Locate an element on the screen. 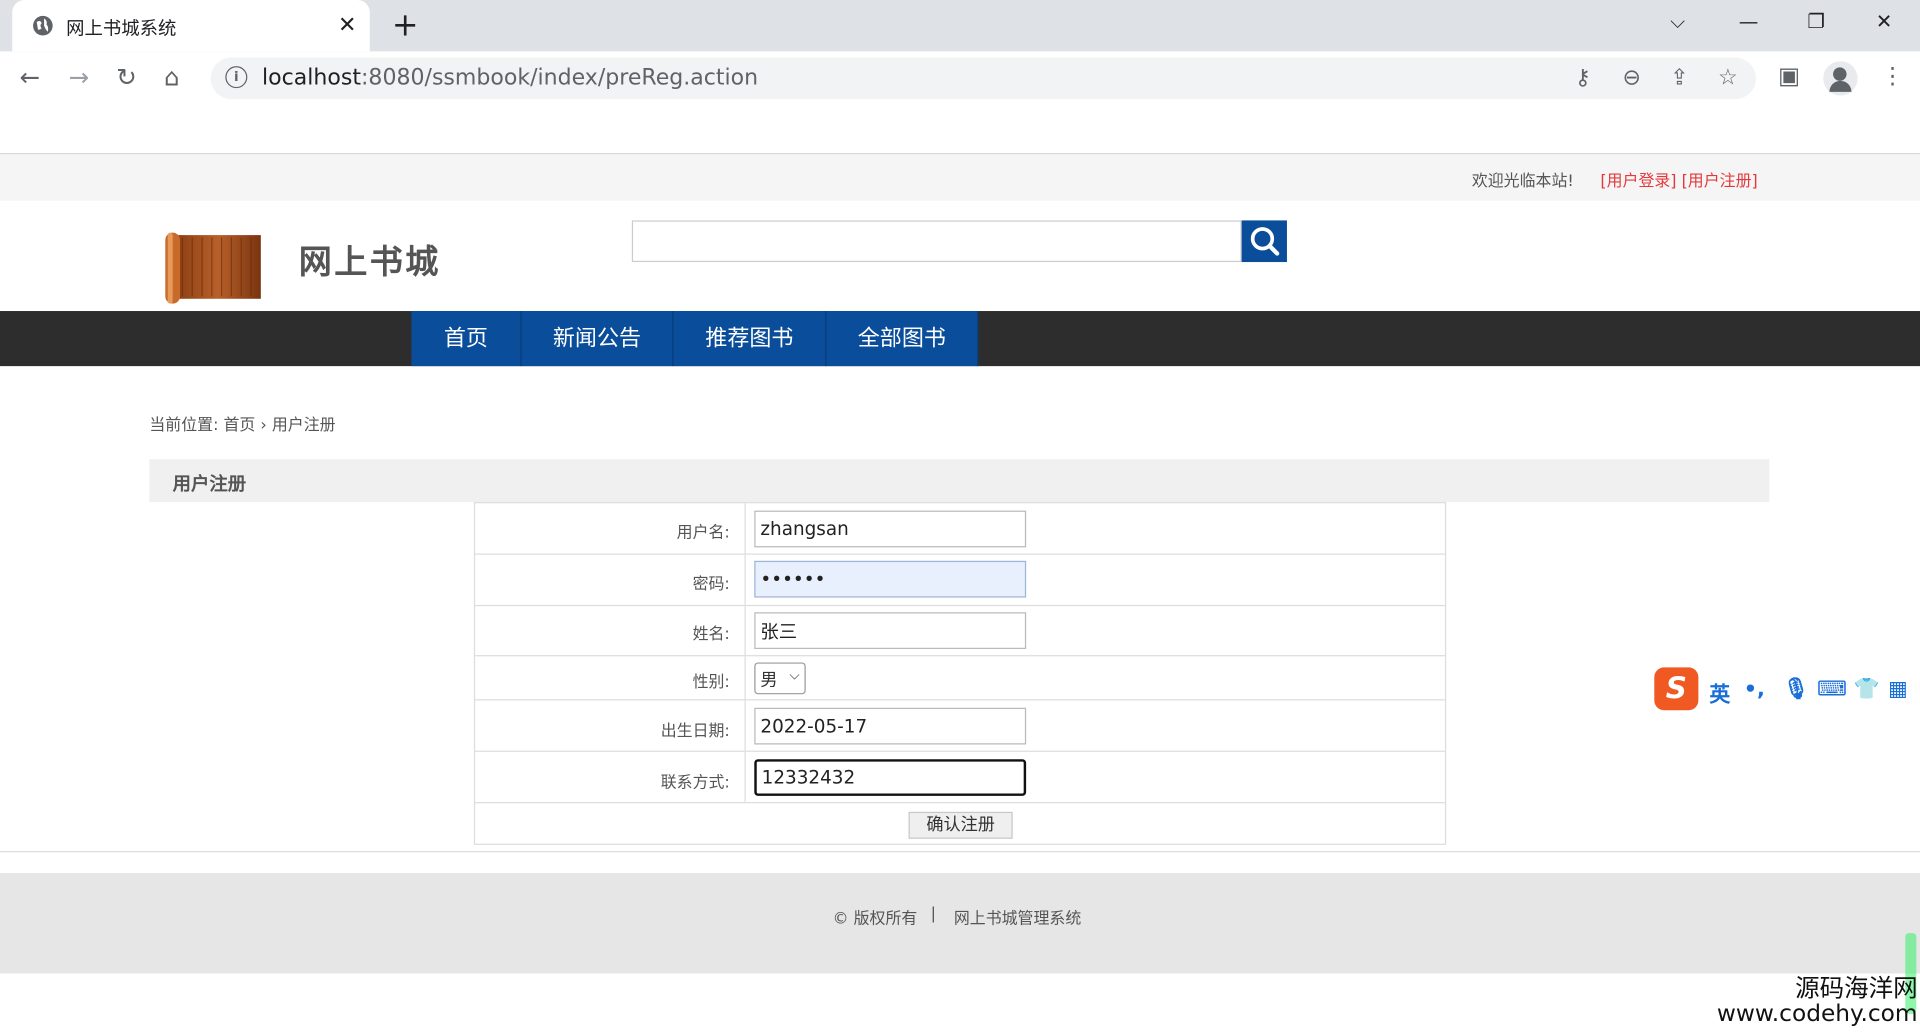 The width and height of the screenshot is (1920, 1034). copyright-text: © 版权所有 is located at coordinates (875, 919).